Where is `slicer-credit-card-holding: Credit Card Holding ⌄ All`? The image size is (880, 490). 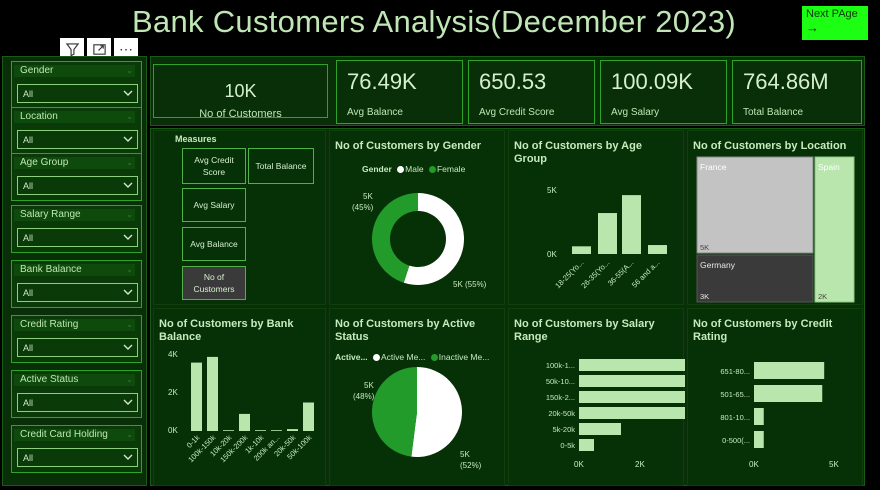
slicer-credit-card-holding: Credit Card Holding ⌄ All is located at coordinates (76, 449).